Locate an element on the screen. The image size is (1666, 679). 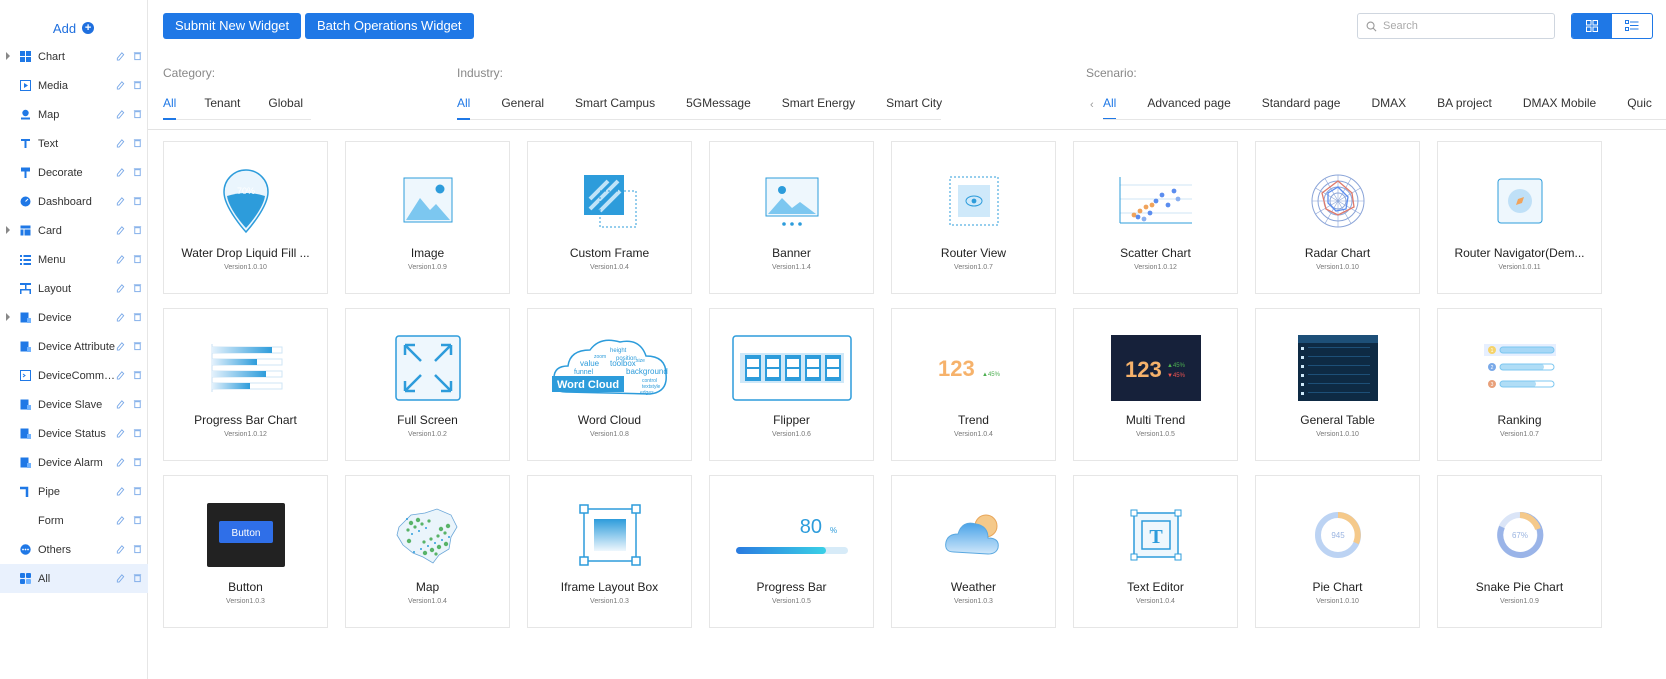
widget-card-custom-frame: Custom Frame Version1.0.4 is located at coordinates (609, 217).